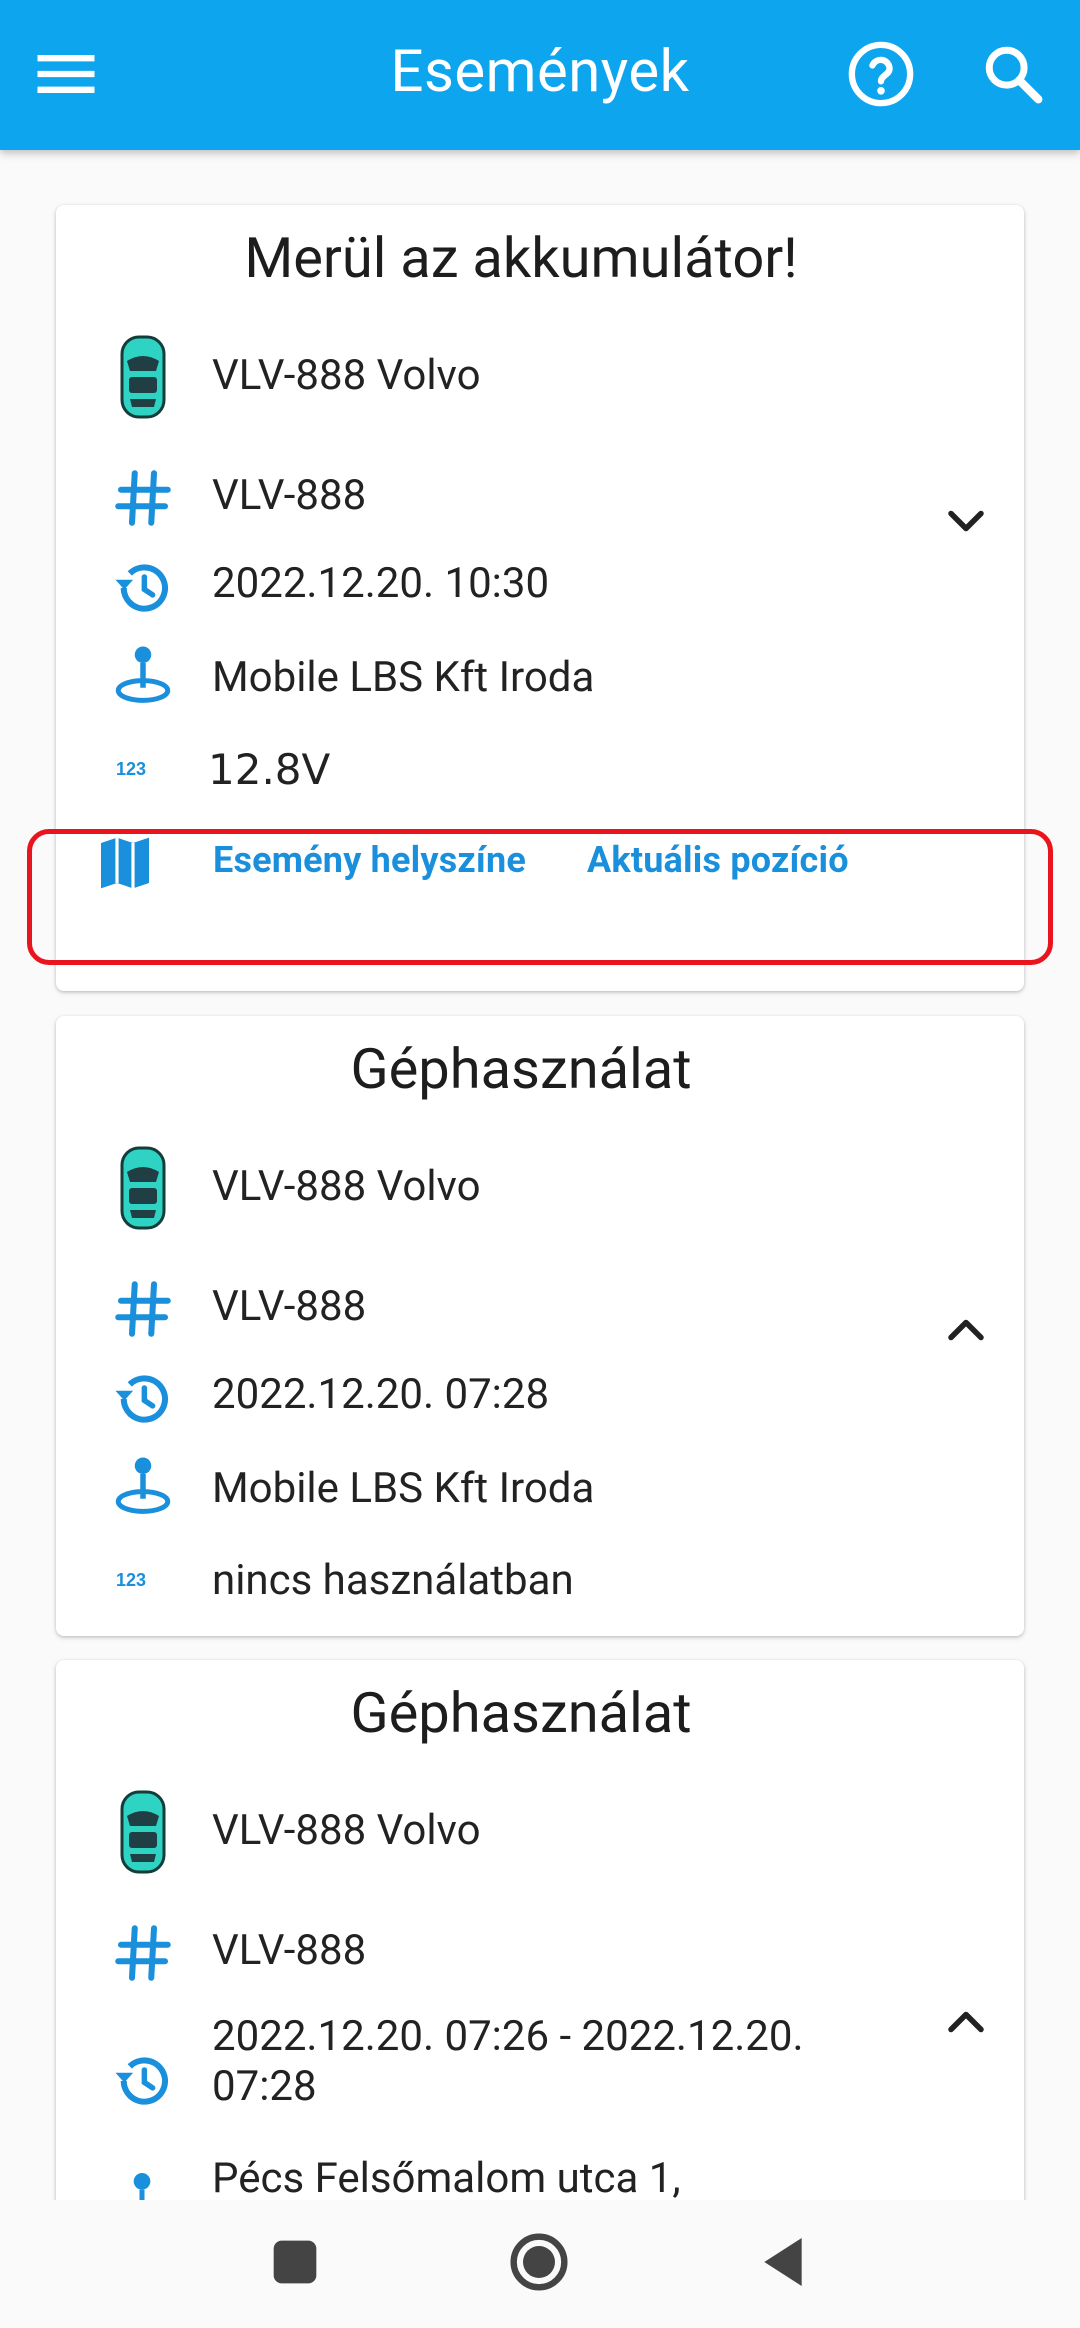  I want to click on app-bar: Események, so click(540, 75).